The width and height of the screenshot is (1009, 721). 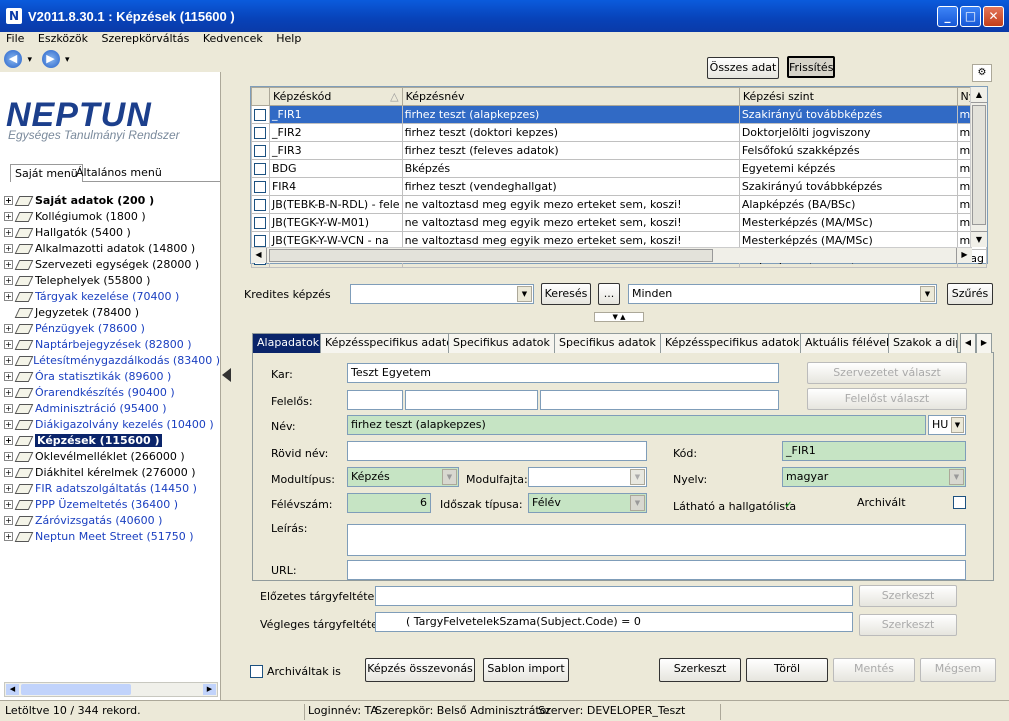 I want to click on idoszak-select: Félév ▼, so click(x=587, y=503).